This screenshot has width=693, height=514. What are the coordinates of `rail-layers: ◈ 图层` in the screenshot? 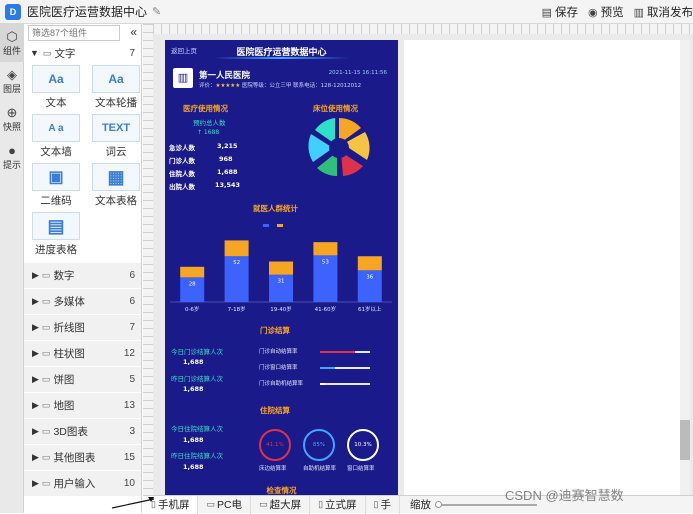 It's located at (12, 81).